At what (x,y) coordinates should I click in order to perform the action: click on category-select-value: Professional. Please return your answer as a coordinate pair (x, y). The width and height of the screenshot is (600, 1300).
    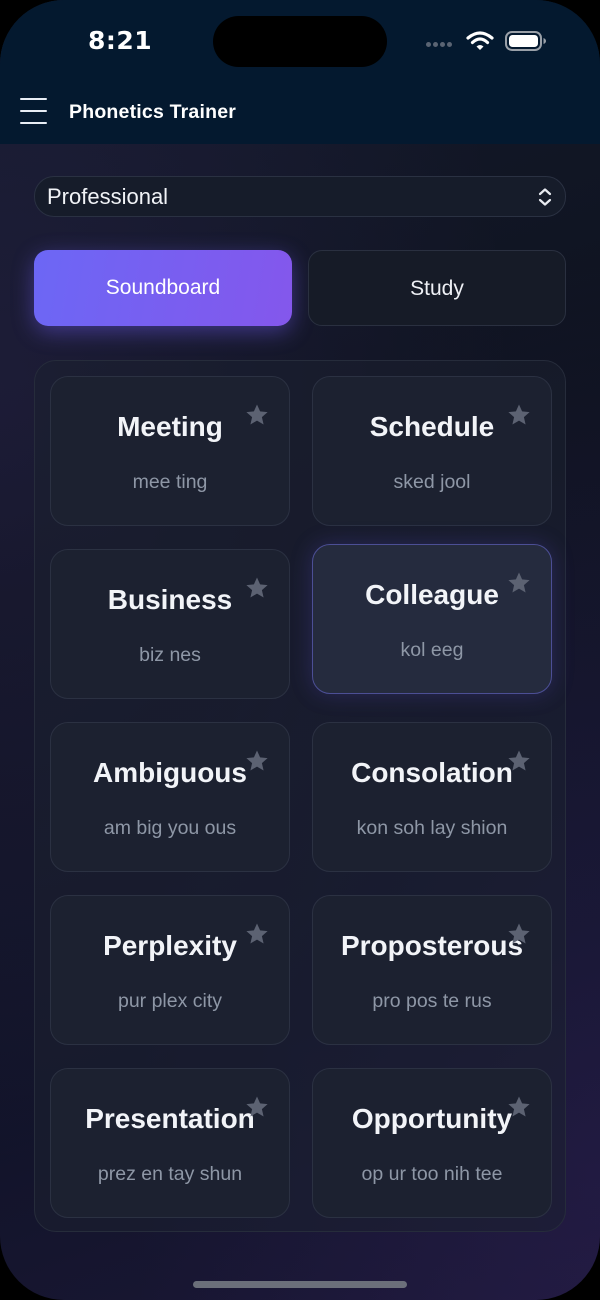
    Looking at the image, I should click on (108, 196).